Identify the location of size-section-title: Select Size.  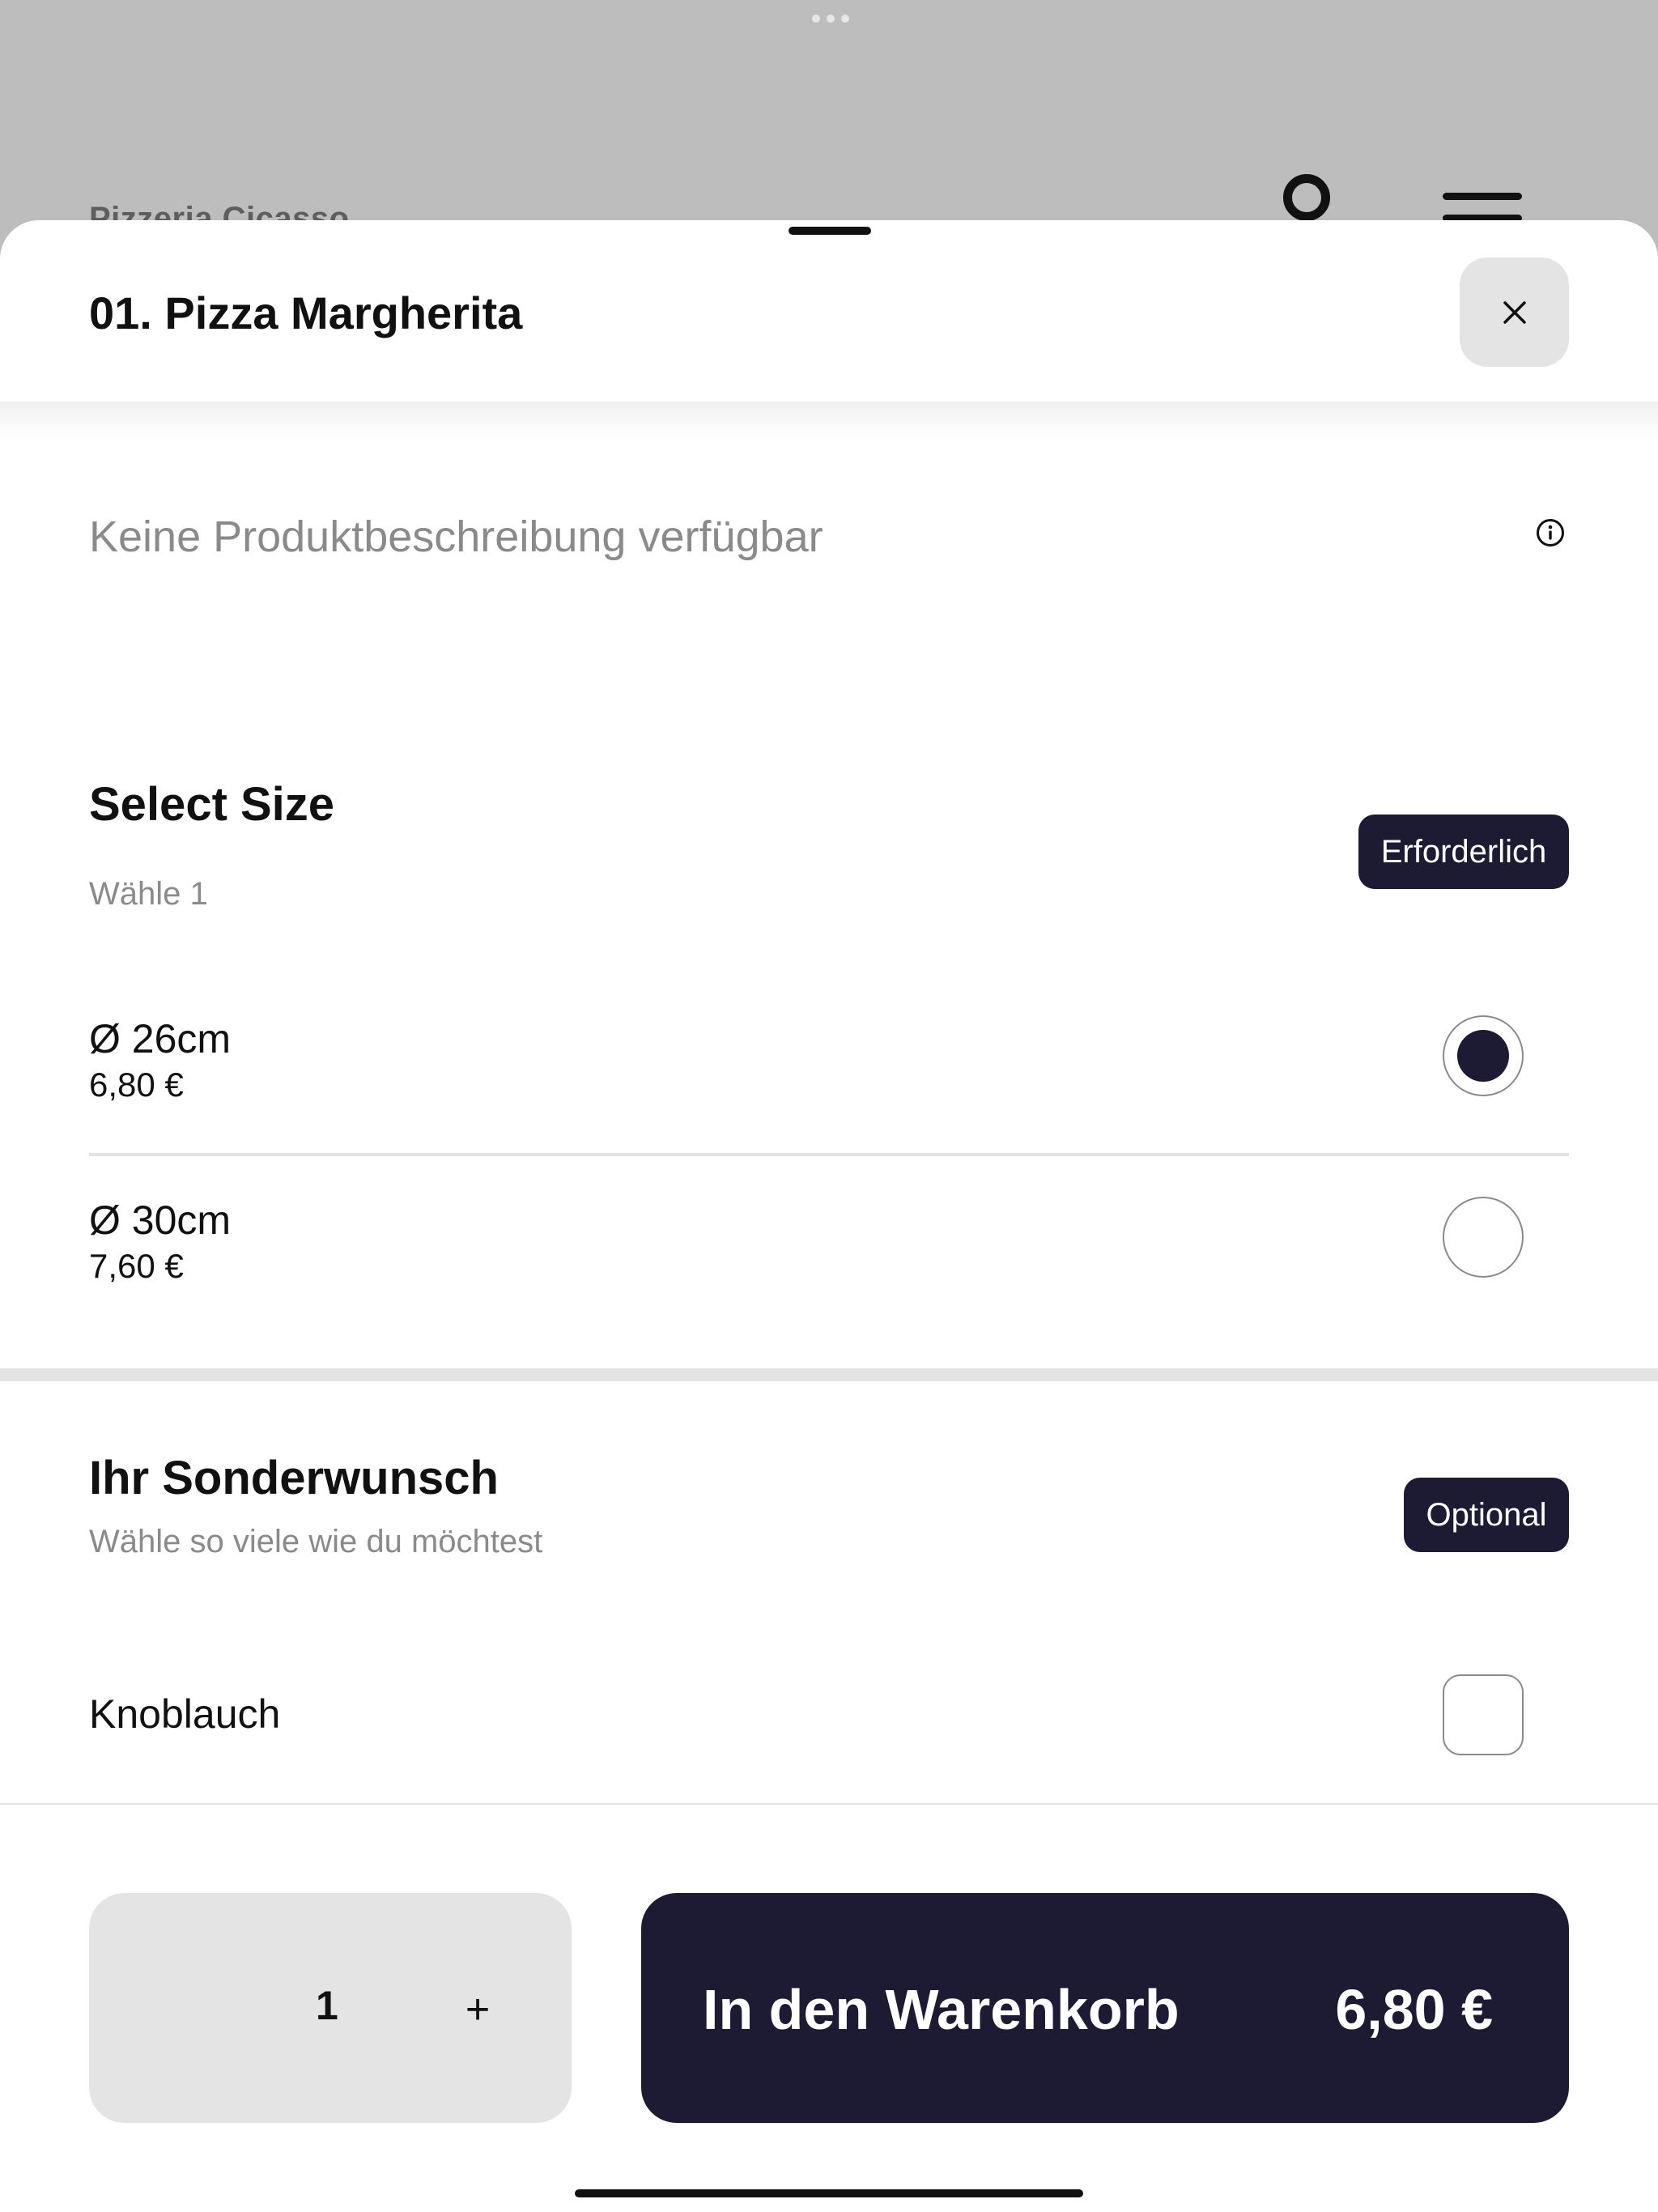
(212, 804).